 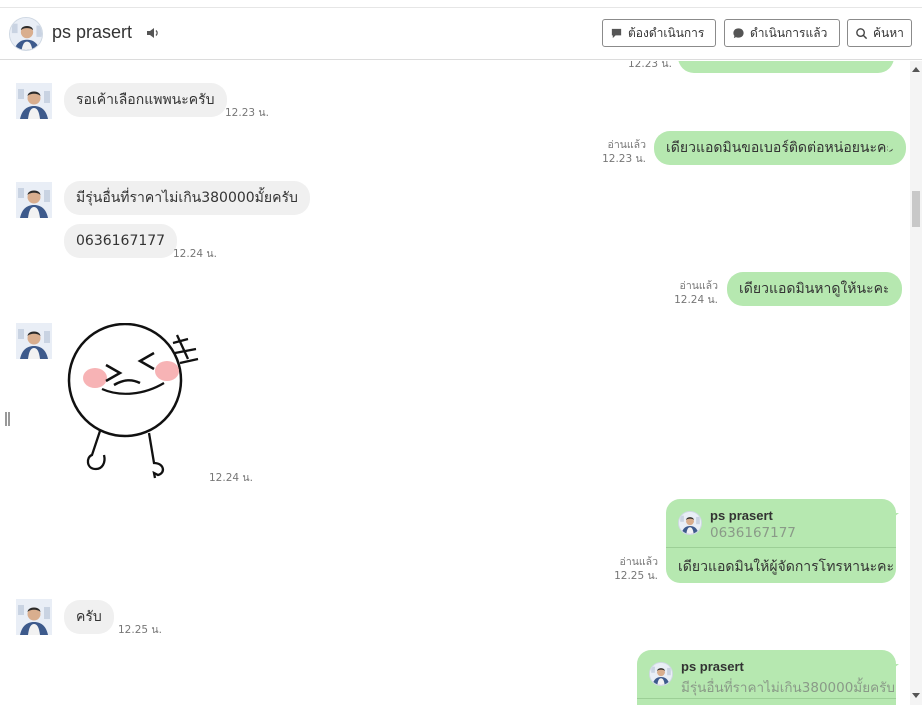 What do you see at coordinates (187, 198) in the screenshot?
I see `message-bubble-incoming: มีรุ่นอื่นที่ราคาไม่เกิน380000มั้ยครับ` at bounding box center [187, 198].